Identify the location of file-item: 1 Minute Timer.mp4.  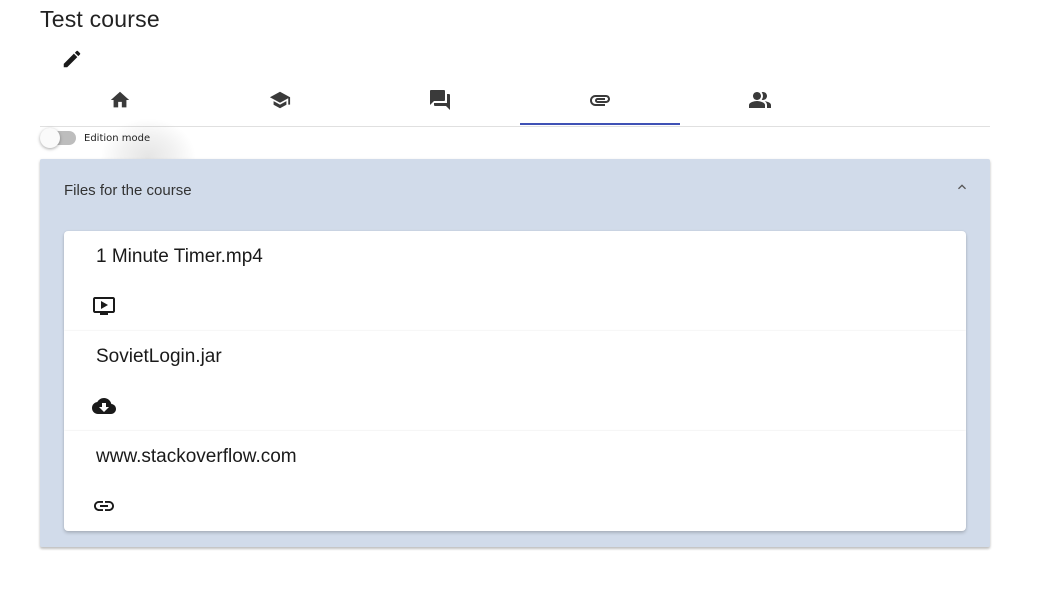
(515, 281).